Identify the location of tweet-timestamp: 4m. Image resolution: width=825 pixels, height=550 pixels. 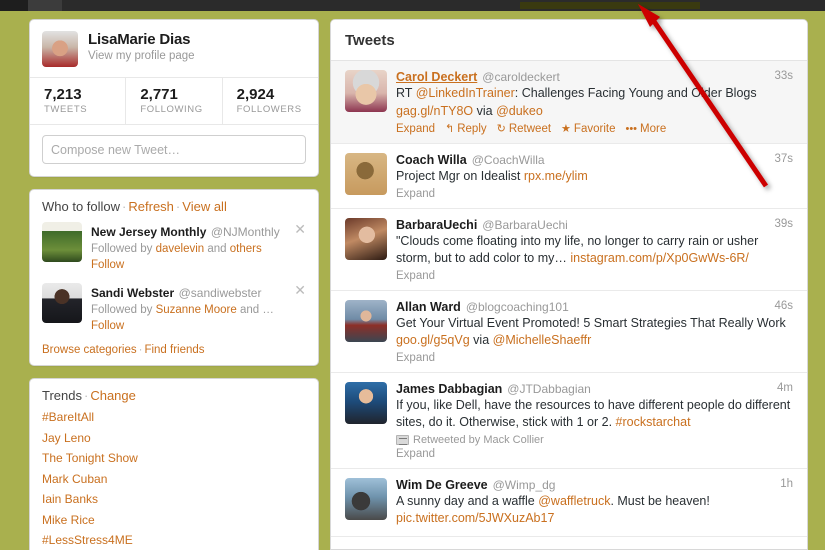
(785, 388).